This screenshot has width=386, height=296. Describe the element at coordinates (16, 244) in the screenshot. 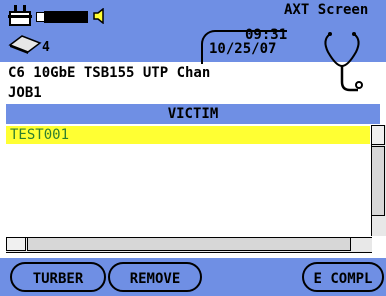

I see `scroll-left-button` at that location.